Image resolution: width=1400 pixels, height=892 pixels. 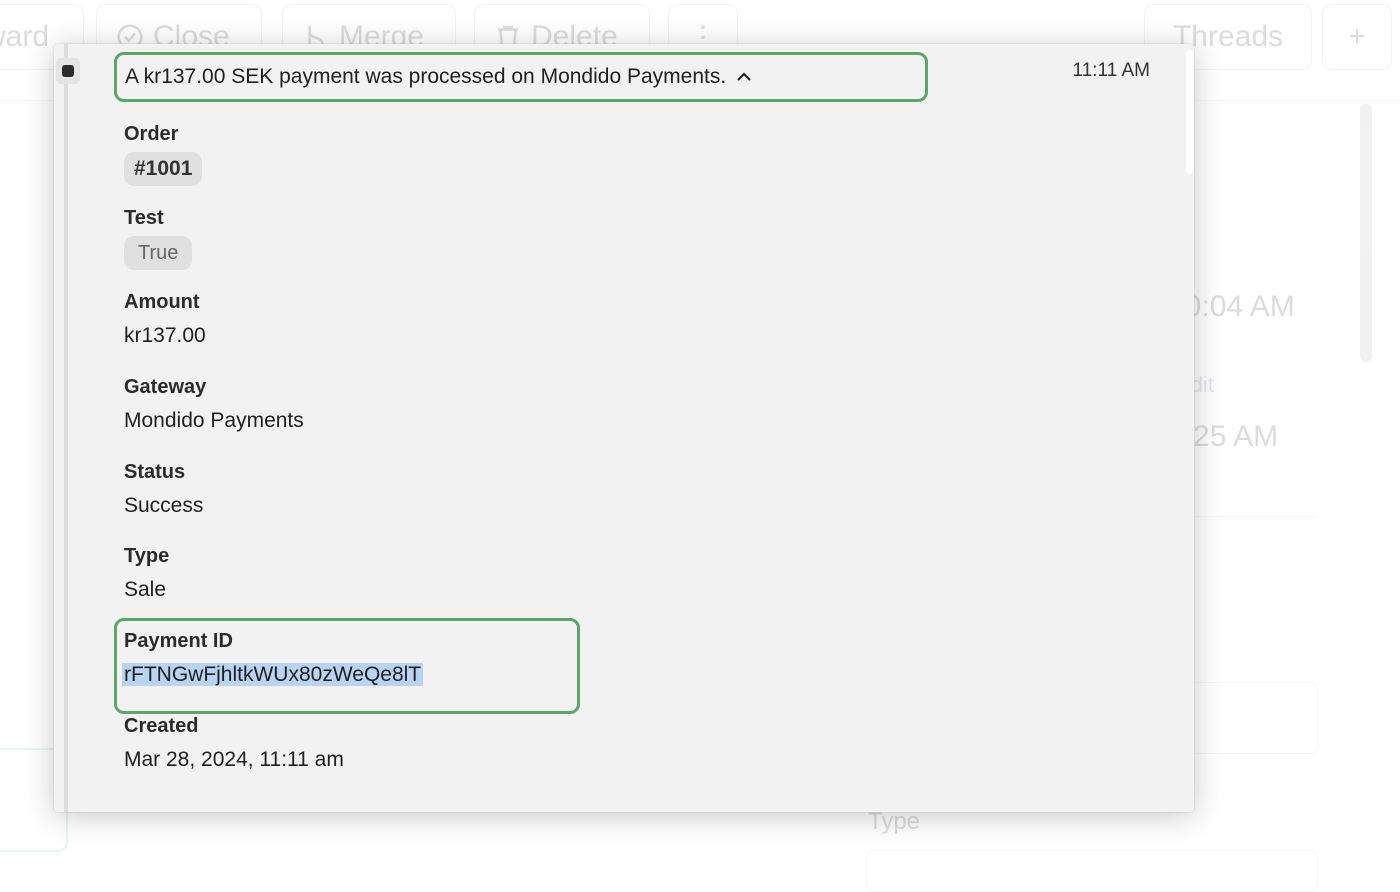 I want to click on field-label: Gateway, so click(x=165, y=387).